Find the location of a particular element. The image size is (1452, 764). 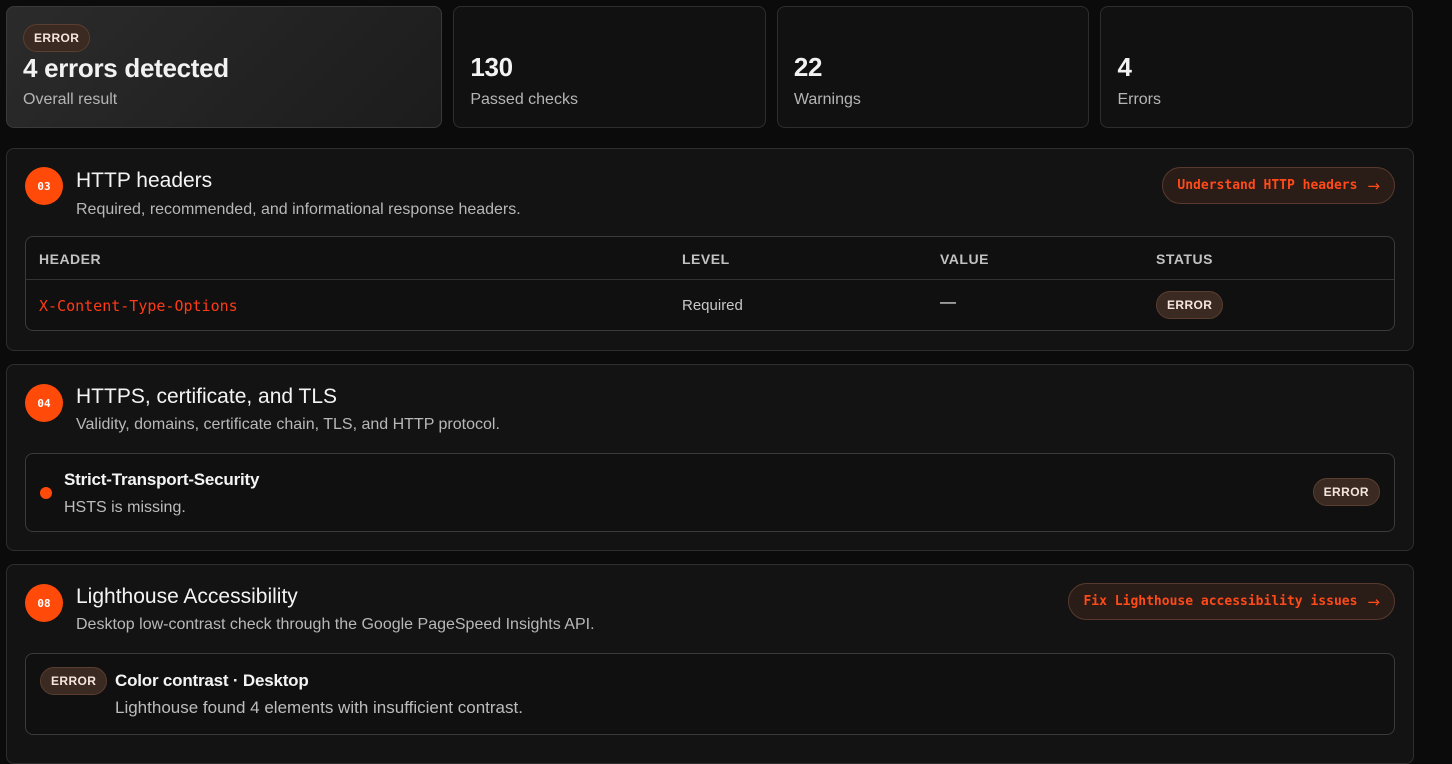

column-header: HEADER is located at coordinates (70, 259).